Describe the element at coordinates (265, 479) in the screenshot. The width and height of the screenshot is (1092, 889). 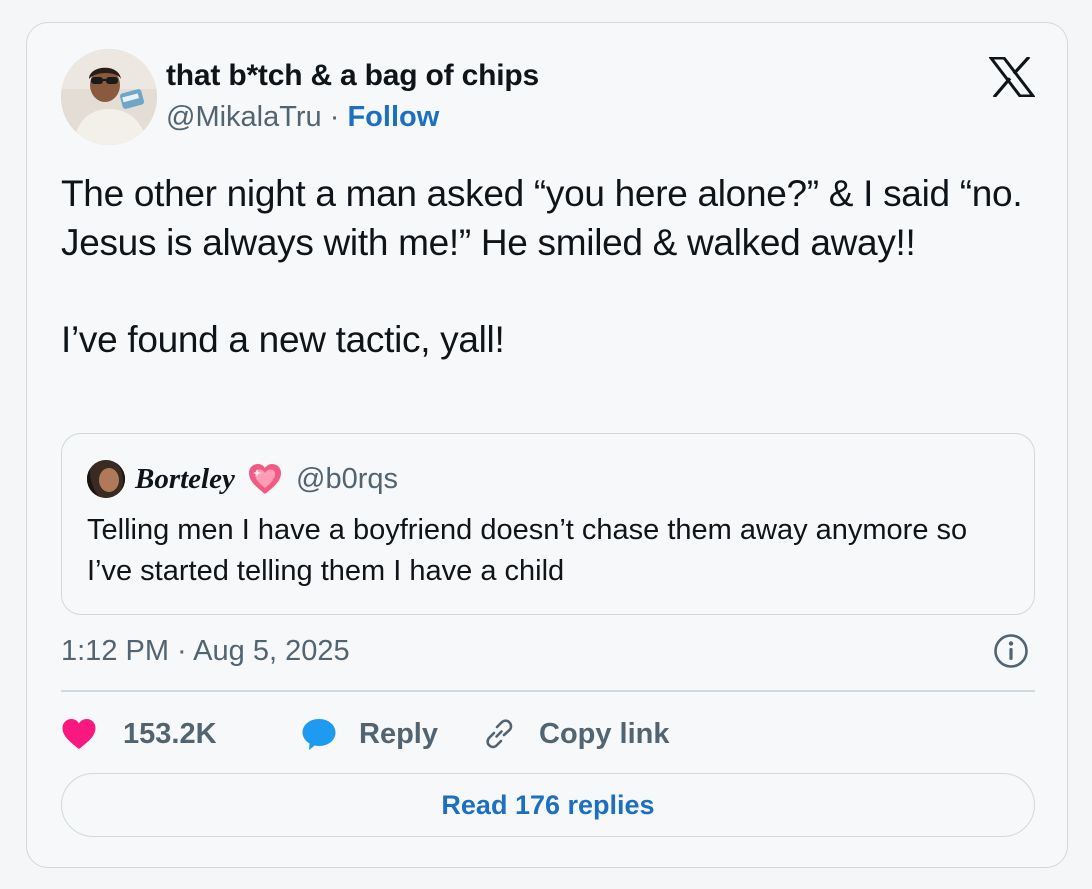
I see `sparkling-heart-icon` at that location.